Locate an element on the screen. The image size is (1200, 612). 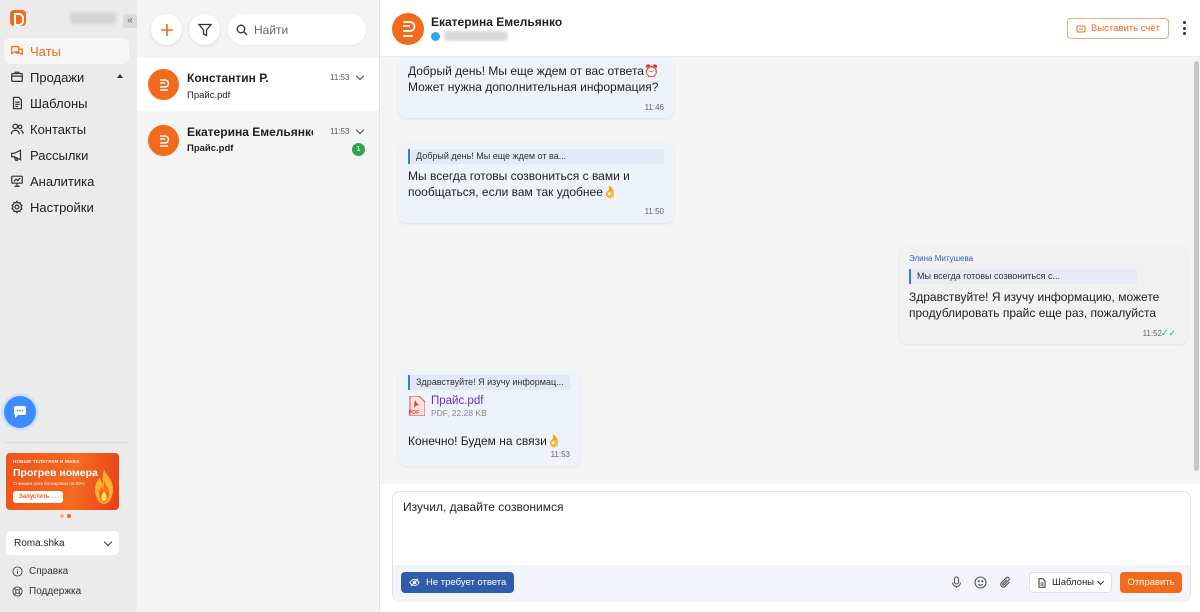
more-options-icon is located at coordinates (1184, 28).